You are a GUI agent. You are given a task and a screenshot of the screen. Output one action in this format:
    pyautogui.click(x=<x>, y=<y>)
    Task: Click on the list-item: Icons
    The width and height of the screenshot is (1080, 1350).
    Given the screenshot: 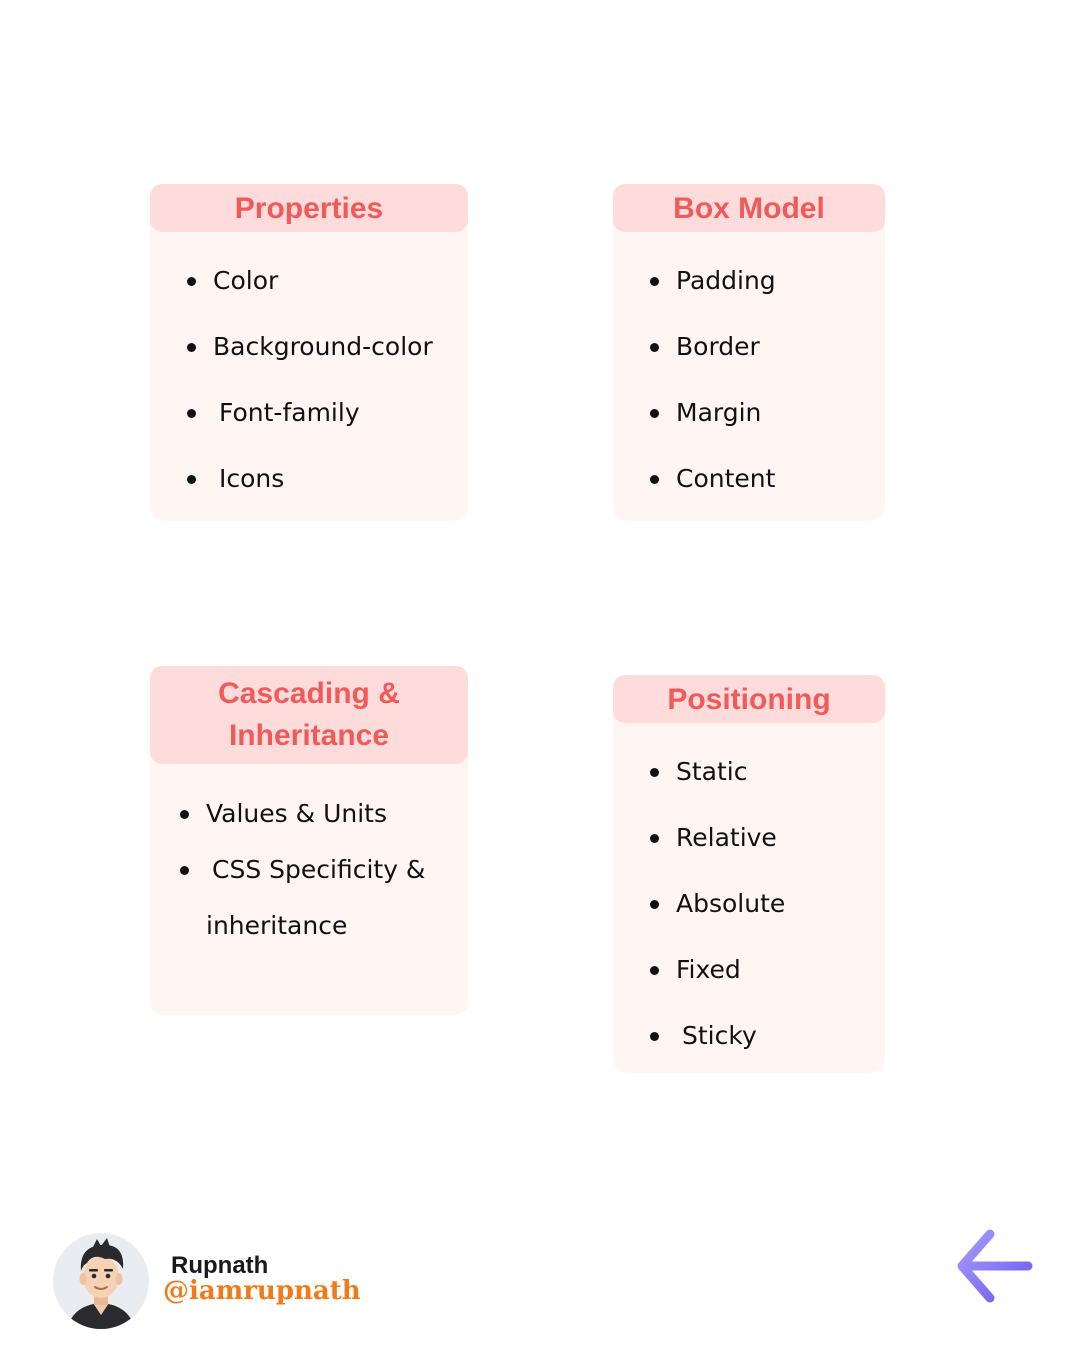 What is the action you would take?
    pyautogui.click(x=309, y=479)
    